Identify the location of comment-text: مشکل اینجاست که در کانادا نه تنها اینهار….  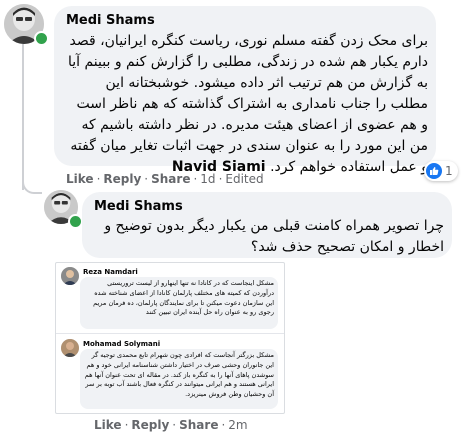
(183, 298).